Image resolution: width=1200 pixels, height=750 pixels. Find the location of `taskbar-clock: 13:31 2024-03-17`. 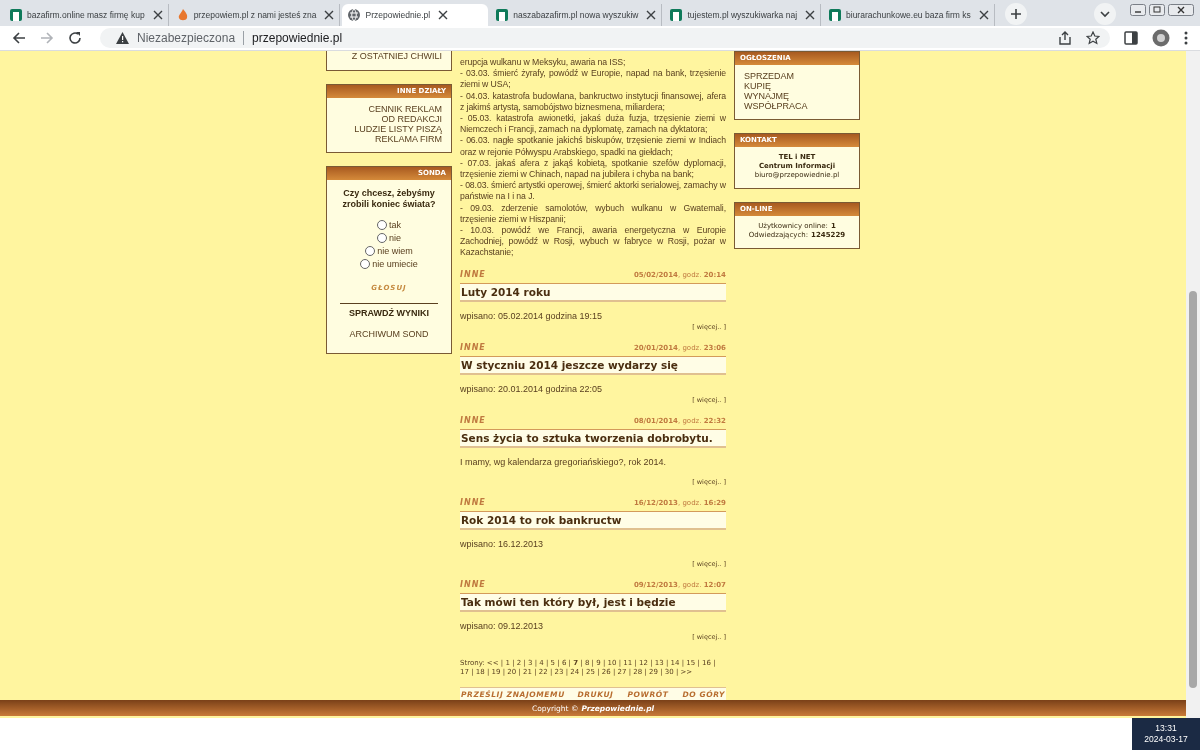

taskbar-clock: 13:31 2024-03-17 is located at coordinates (1166, 734).